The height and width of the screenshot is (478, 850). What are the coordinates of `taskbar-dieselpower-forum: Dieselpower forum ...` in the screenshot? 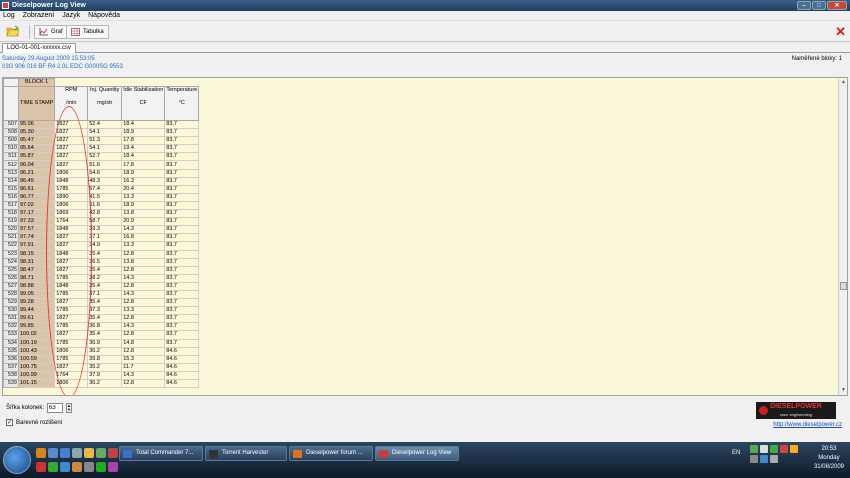 It's located at (331, 453).